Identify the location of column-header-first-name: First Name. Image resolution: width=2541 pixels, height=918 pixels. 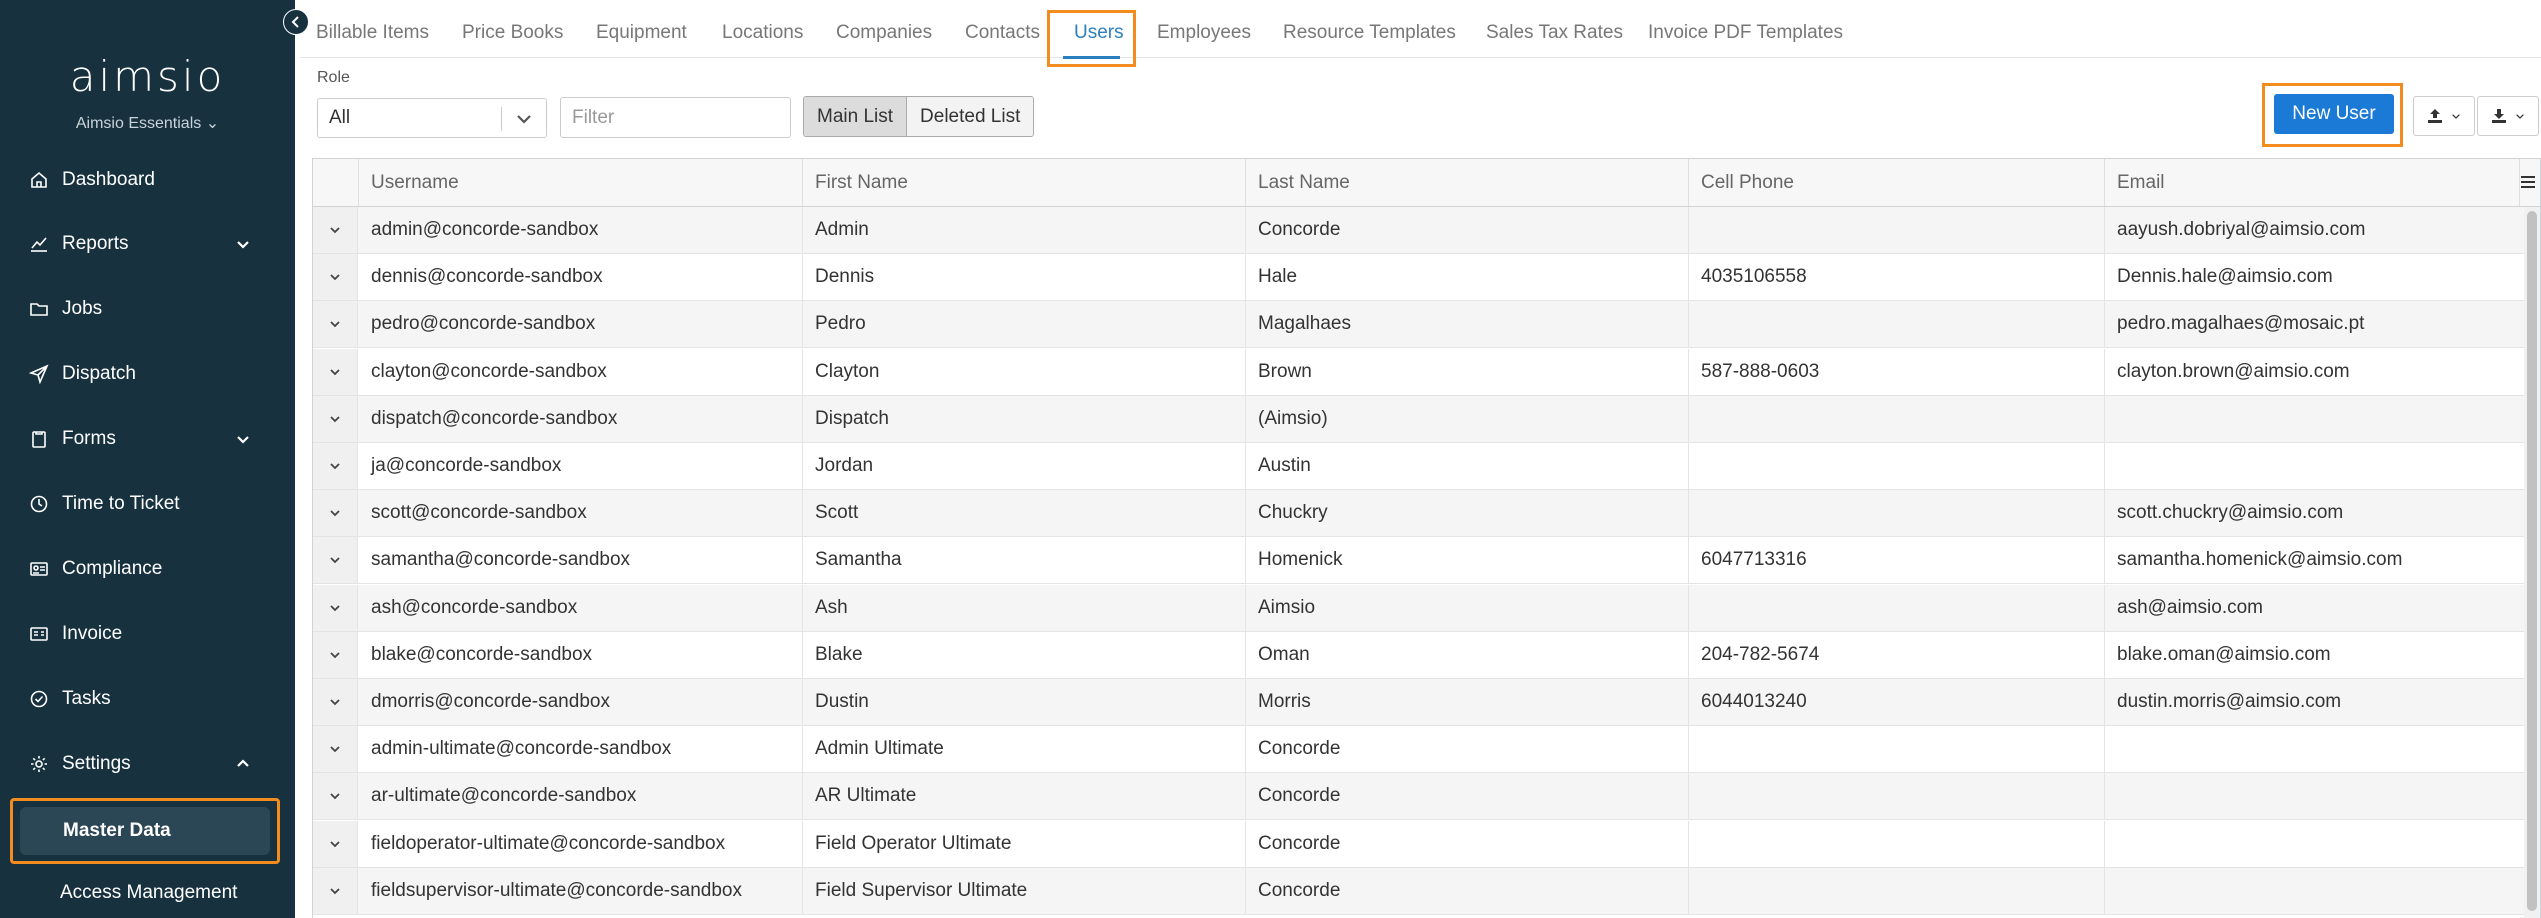
(1024, 182).